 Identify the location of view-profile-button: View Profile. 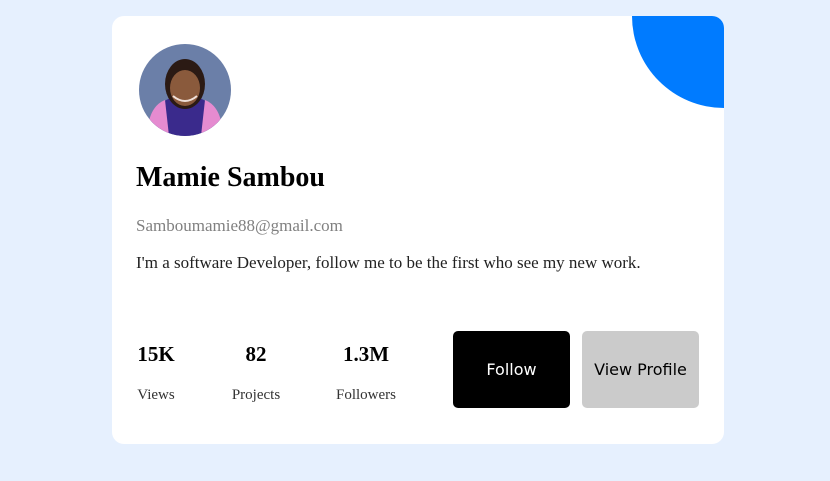
(640, 369).